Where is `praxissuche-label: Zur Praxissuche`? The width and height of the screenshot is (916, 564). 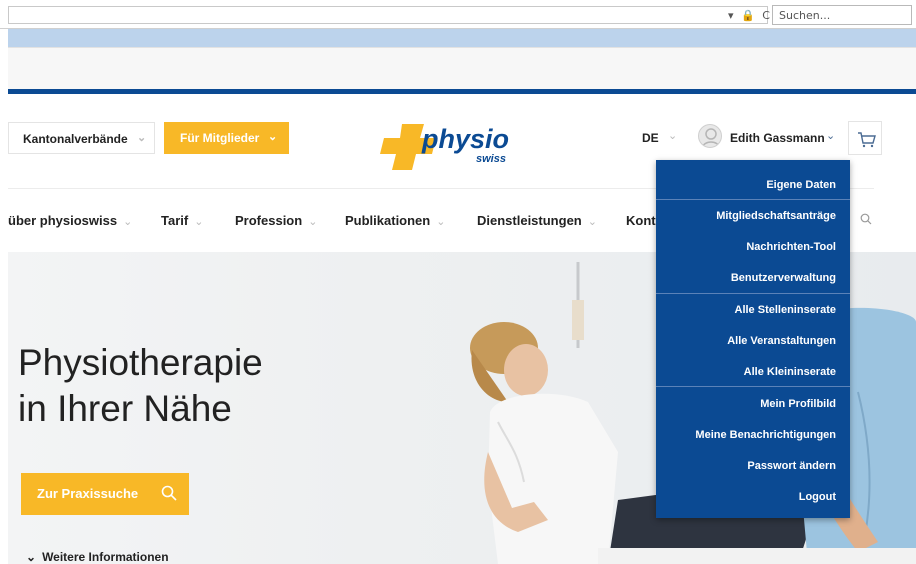
praxissuche-label: Zur Praxissuche is located at coordinates (88, 493).